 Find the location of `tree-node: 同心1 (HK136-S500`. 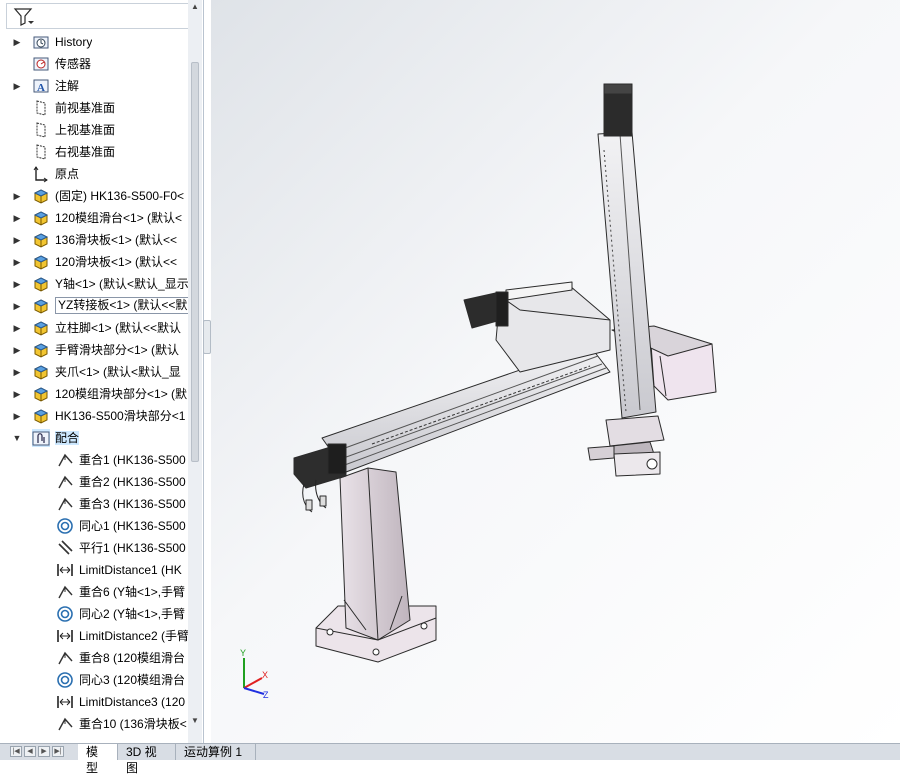

tree-node: 同心1 (HK136-S500 is located at coordinates (94, 526).